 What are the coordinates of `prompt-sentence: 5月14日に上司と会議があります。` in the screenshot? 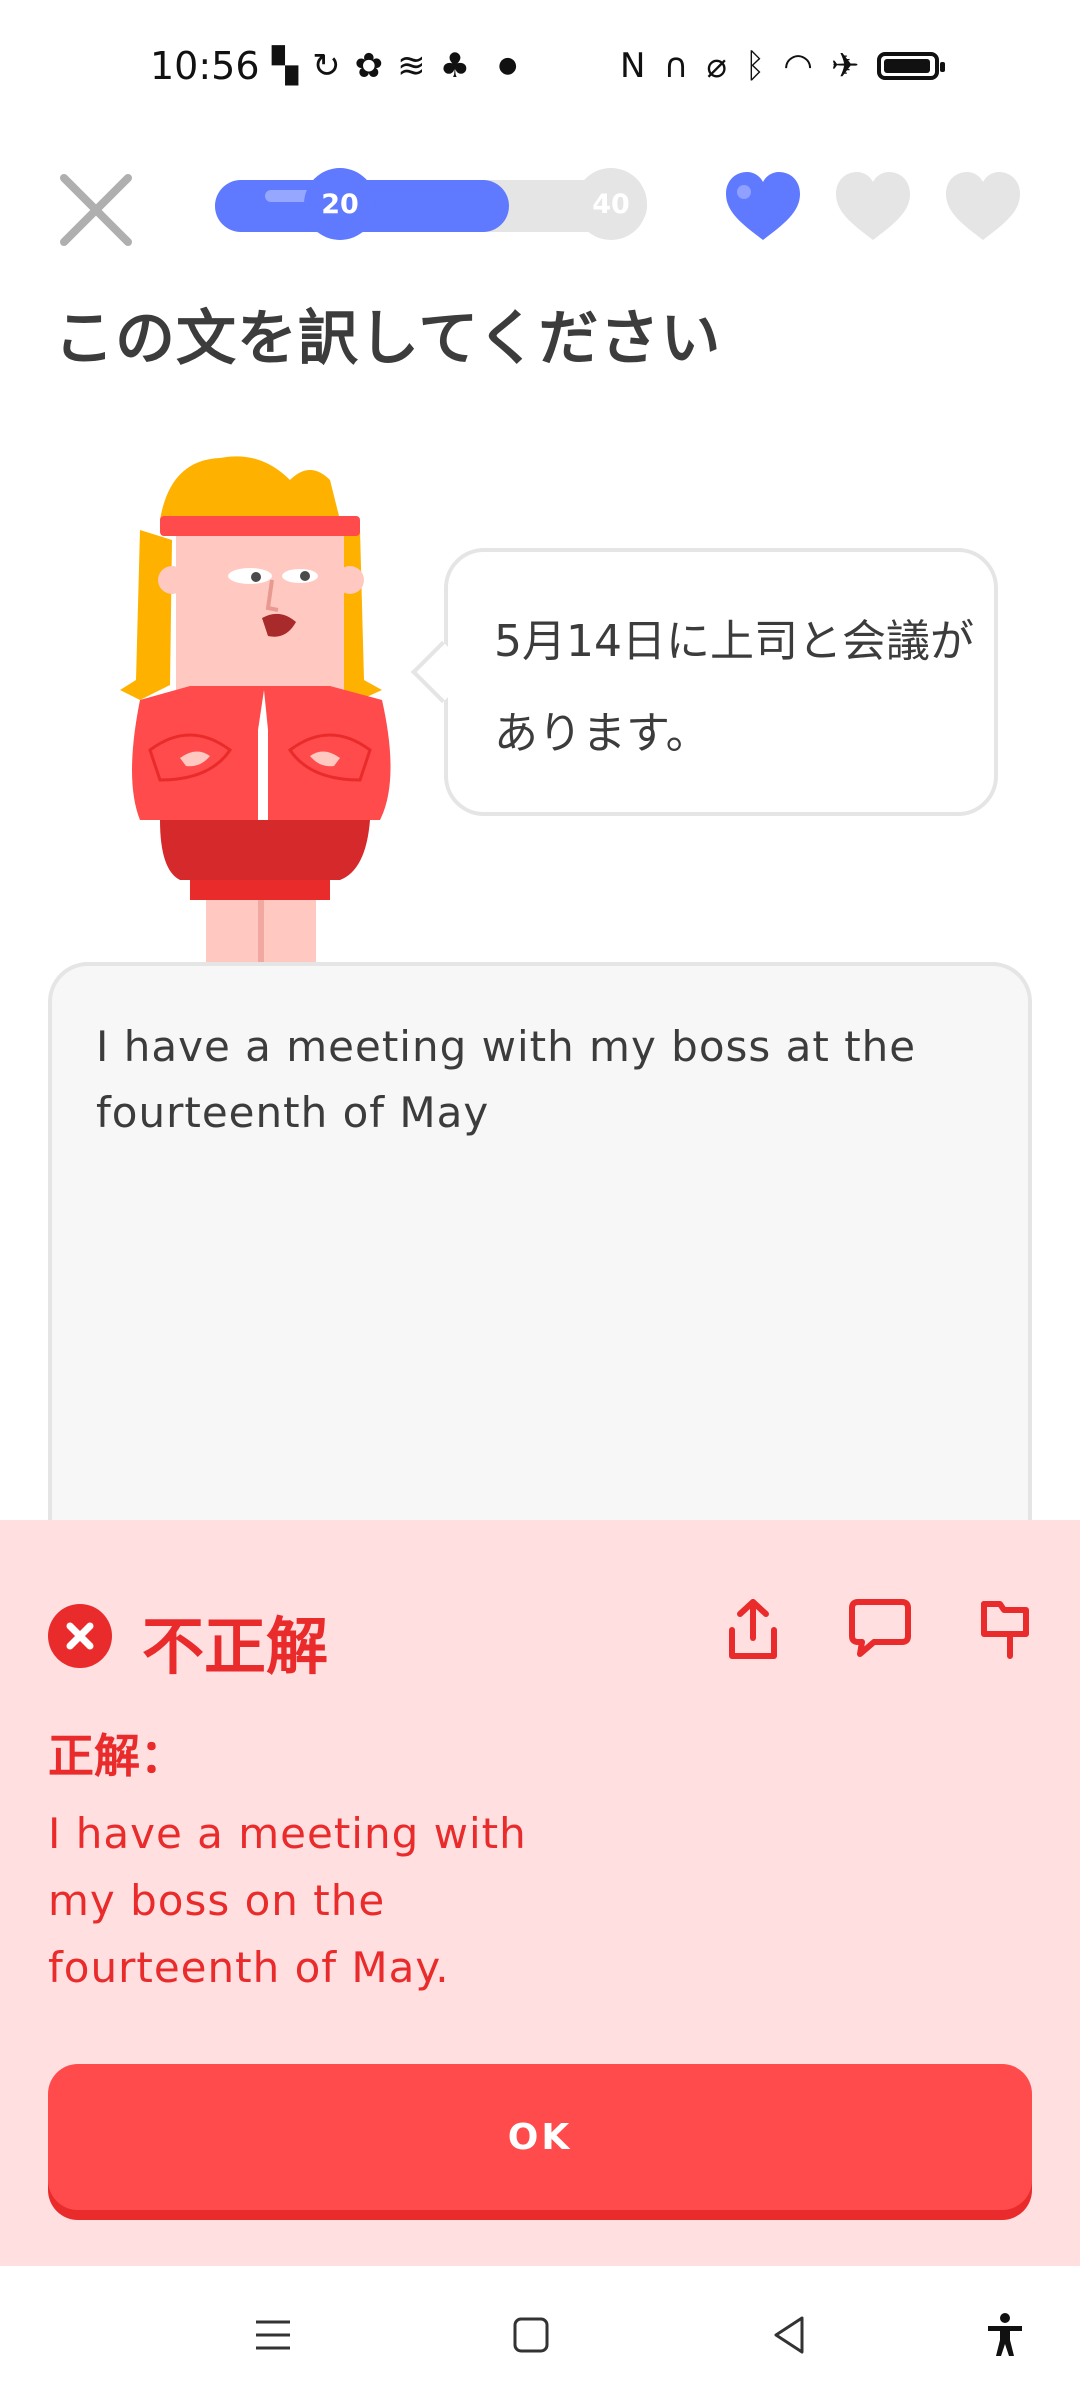 It's located at (734, 687).